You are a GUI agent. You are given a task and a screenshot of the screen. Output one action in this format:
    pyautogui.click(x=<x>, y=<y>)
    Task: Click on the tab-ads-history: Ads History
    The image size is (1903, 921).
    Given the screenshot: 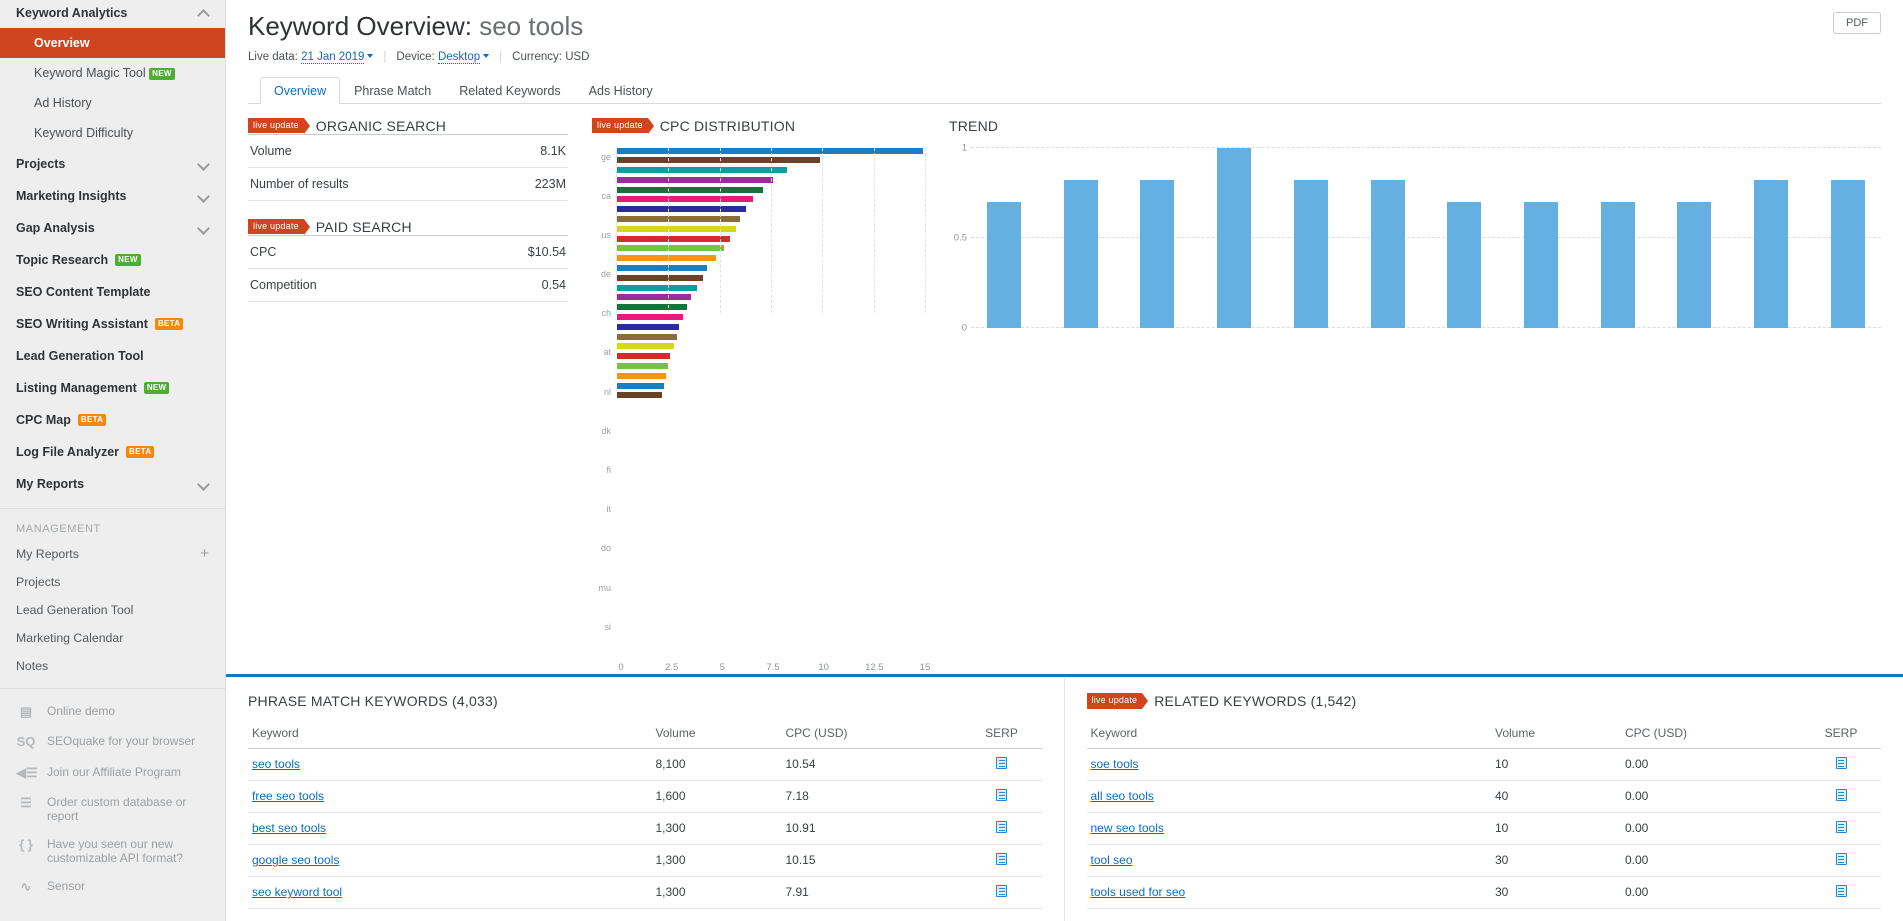 What is the action you would take?
    pyautogui.click(x=621, y=90)
    